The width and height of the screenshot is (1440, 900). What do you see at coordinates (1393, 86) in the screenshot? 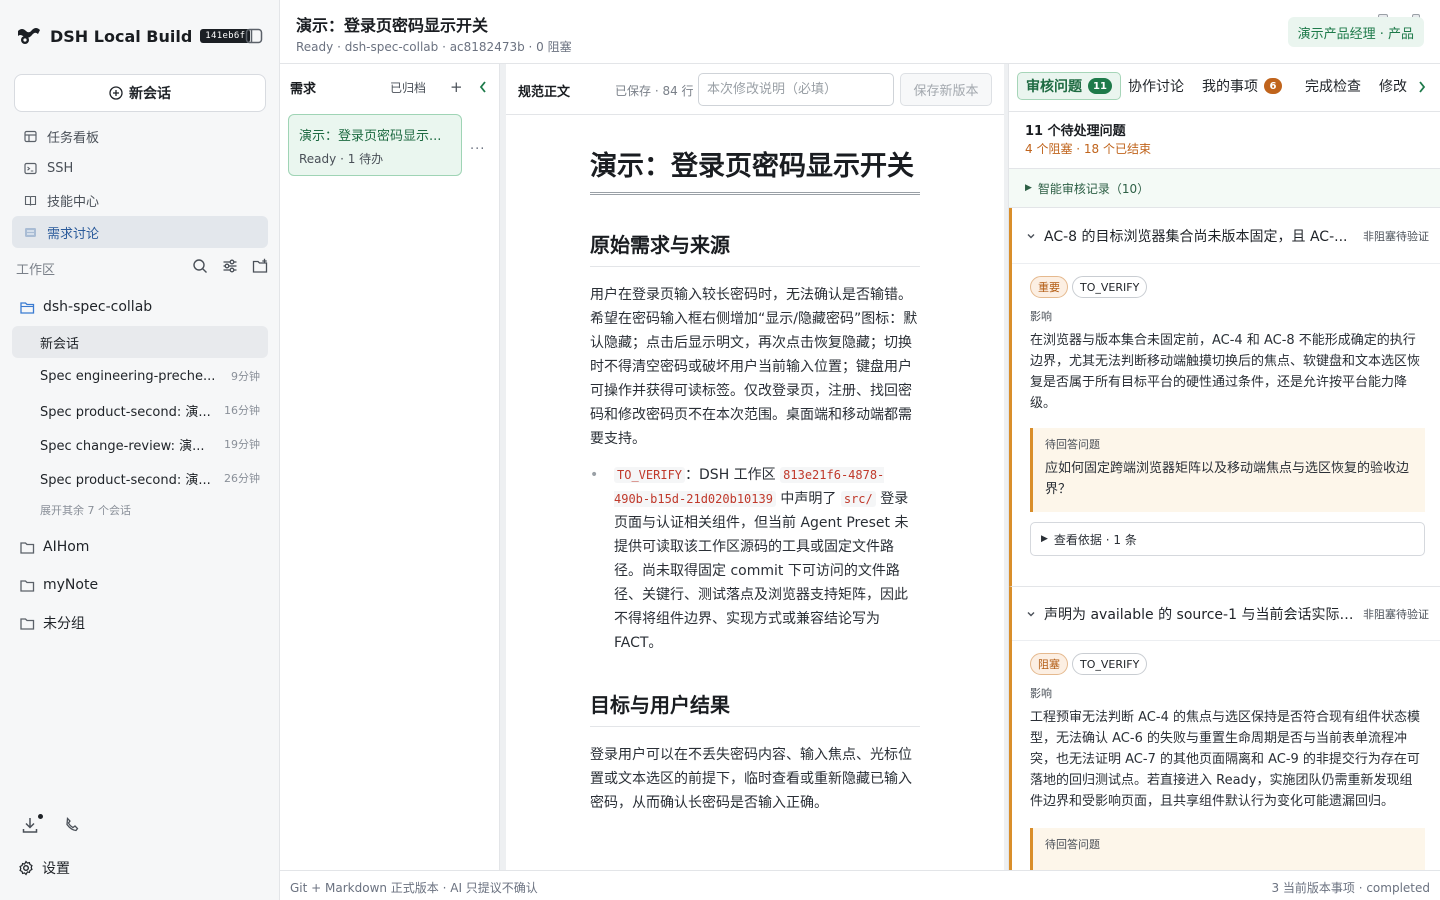
I see `tab-changes: 修改` at bounding box center [1393, 86].